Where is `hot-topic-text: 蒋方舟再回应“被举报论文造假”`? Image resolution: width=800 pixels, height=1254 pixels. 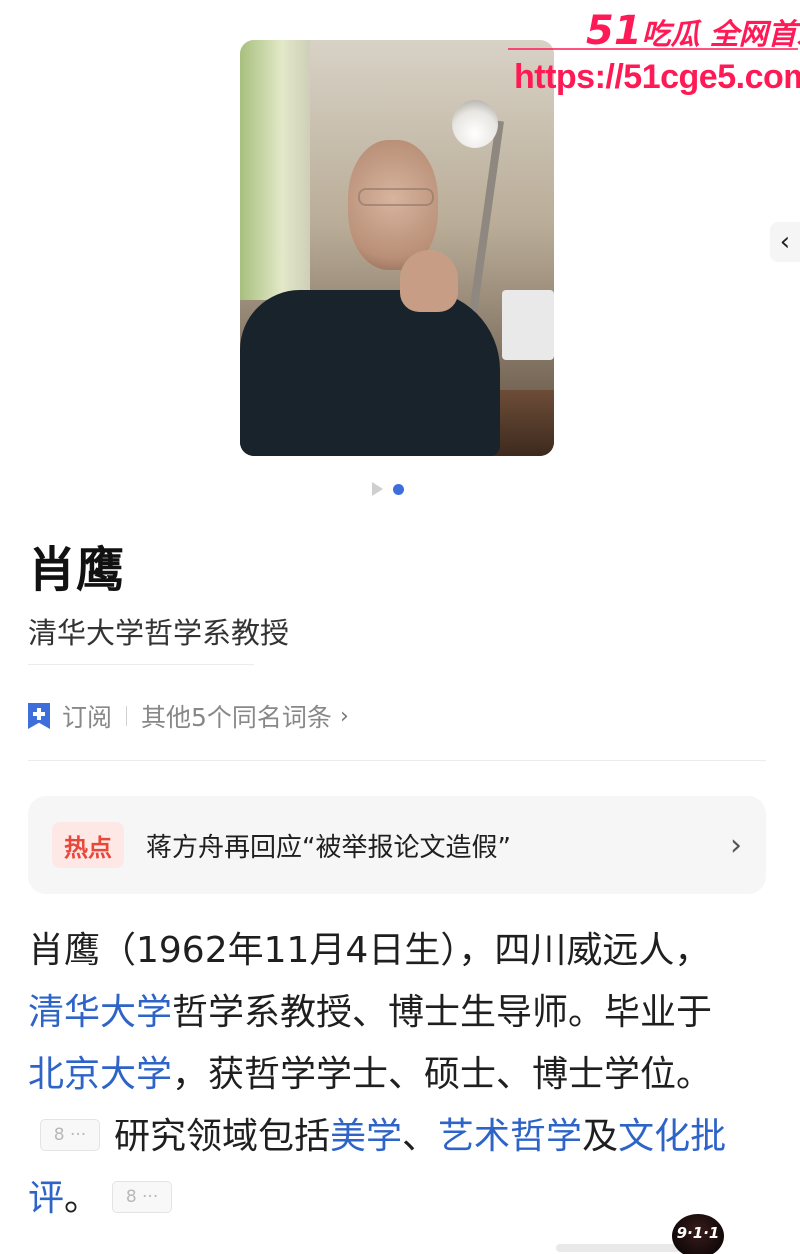
hot-topic-text: 蒋方舟再回应“被举报论文造假” is located at coordinates (438, 845).